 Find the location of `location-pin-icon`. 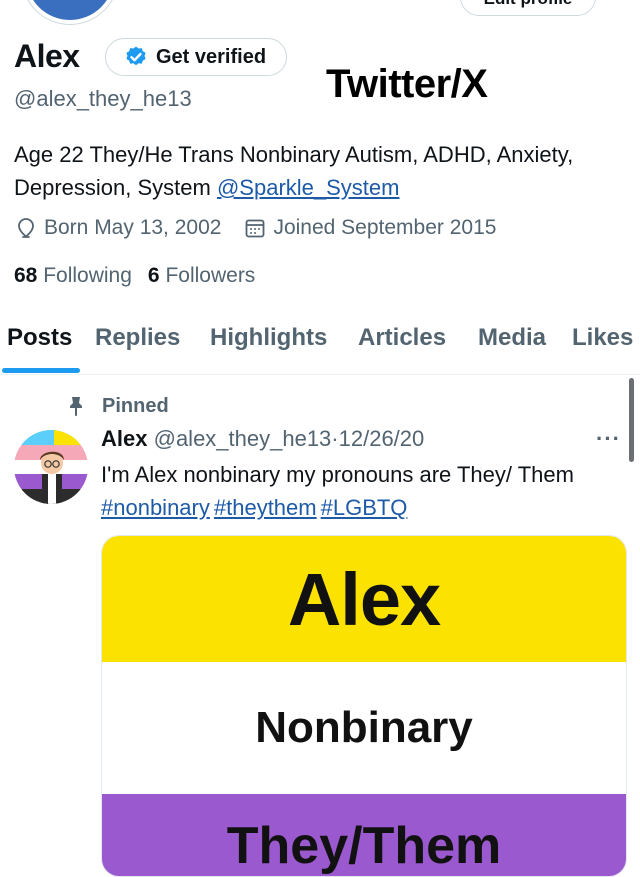

location-pin-icon is located at coordinates (26, 228).